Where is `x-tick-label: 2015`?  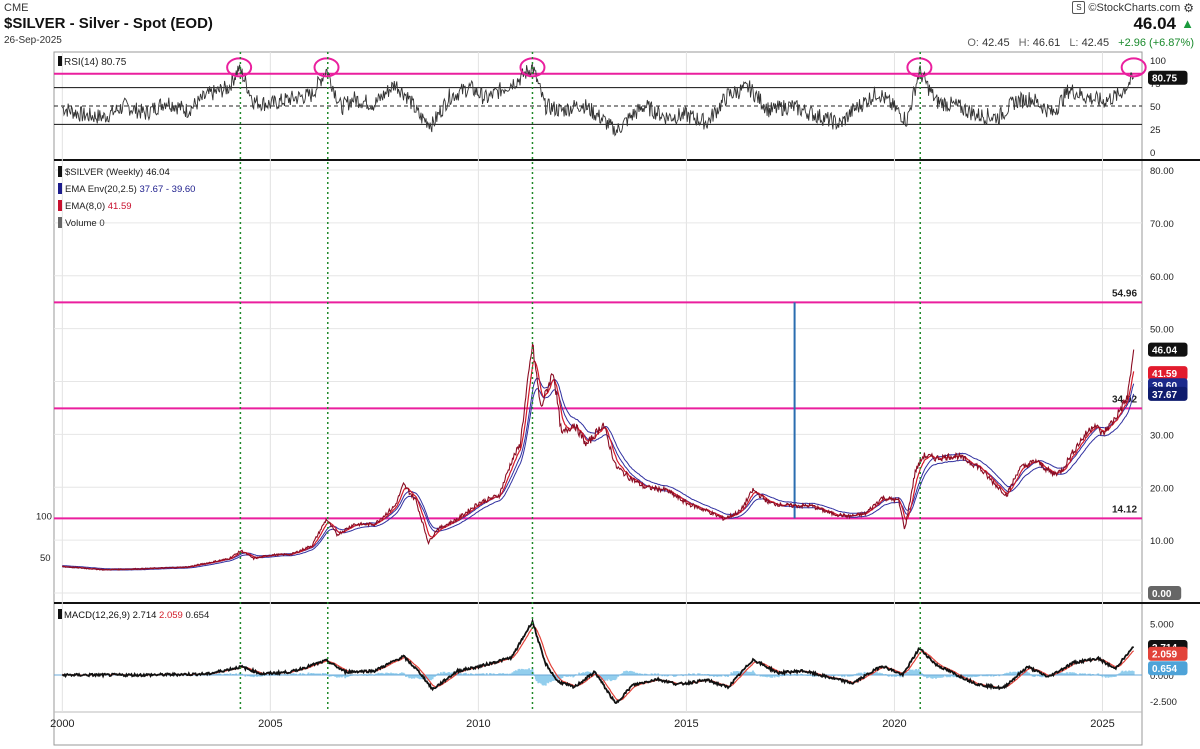 x-tick-label: 2015 is located at coordinates (686, 724).